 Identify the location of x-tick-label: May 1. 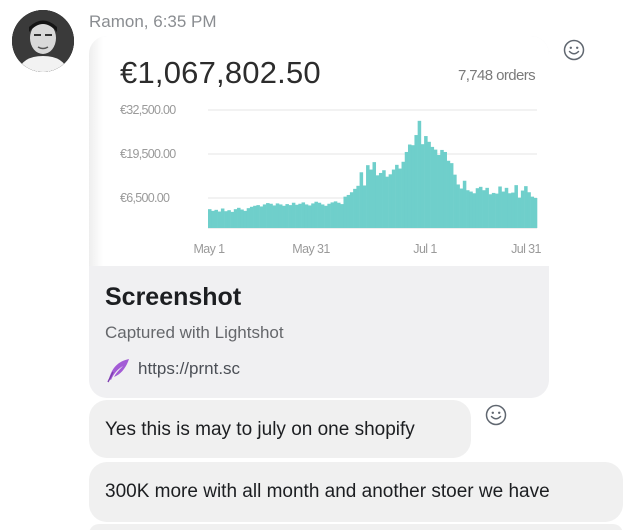
(209, 249).